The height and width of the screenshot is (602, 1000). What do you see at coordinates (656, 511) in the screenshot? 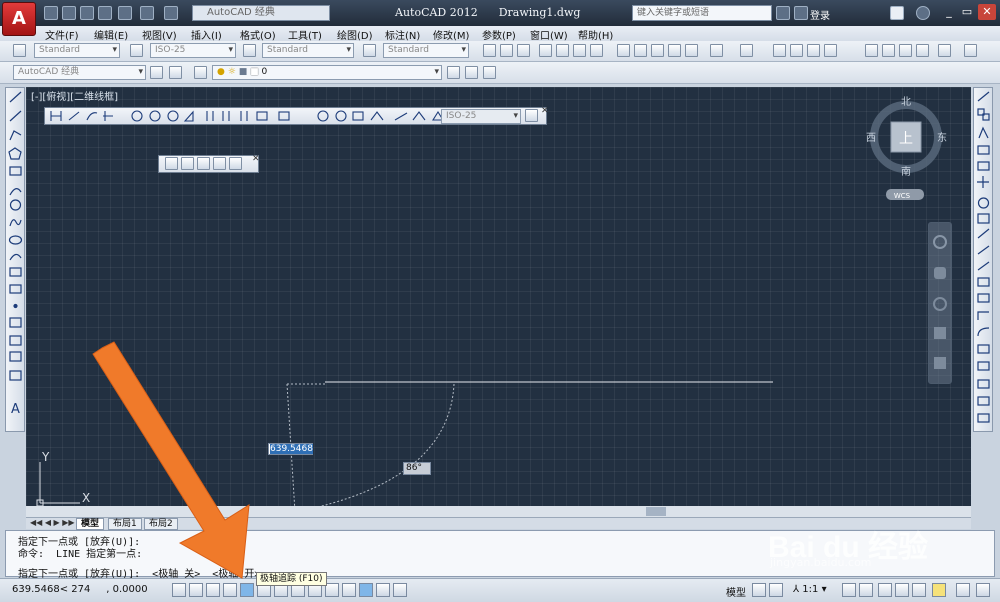
I see `horizontal-scroll-thumb` at bounding box center [656, 511].